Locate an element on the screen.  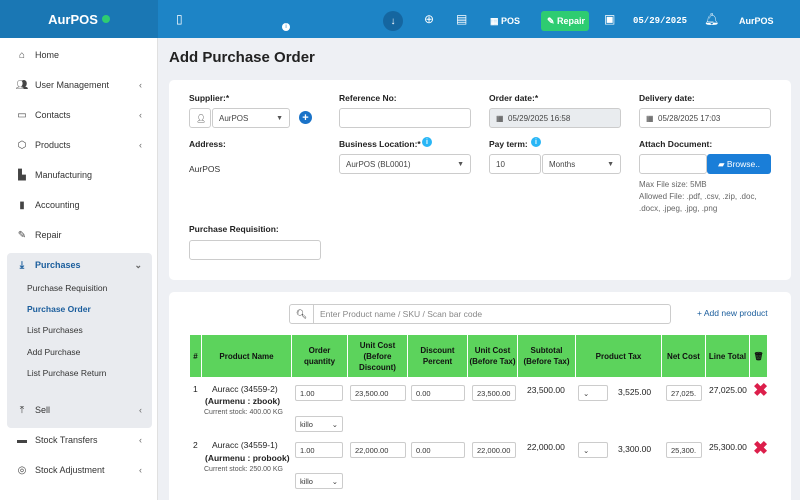
unit-cost-input: 22,000.00 is located at coordinates (378, 450).